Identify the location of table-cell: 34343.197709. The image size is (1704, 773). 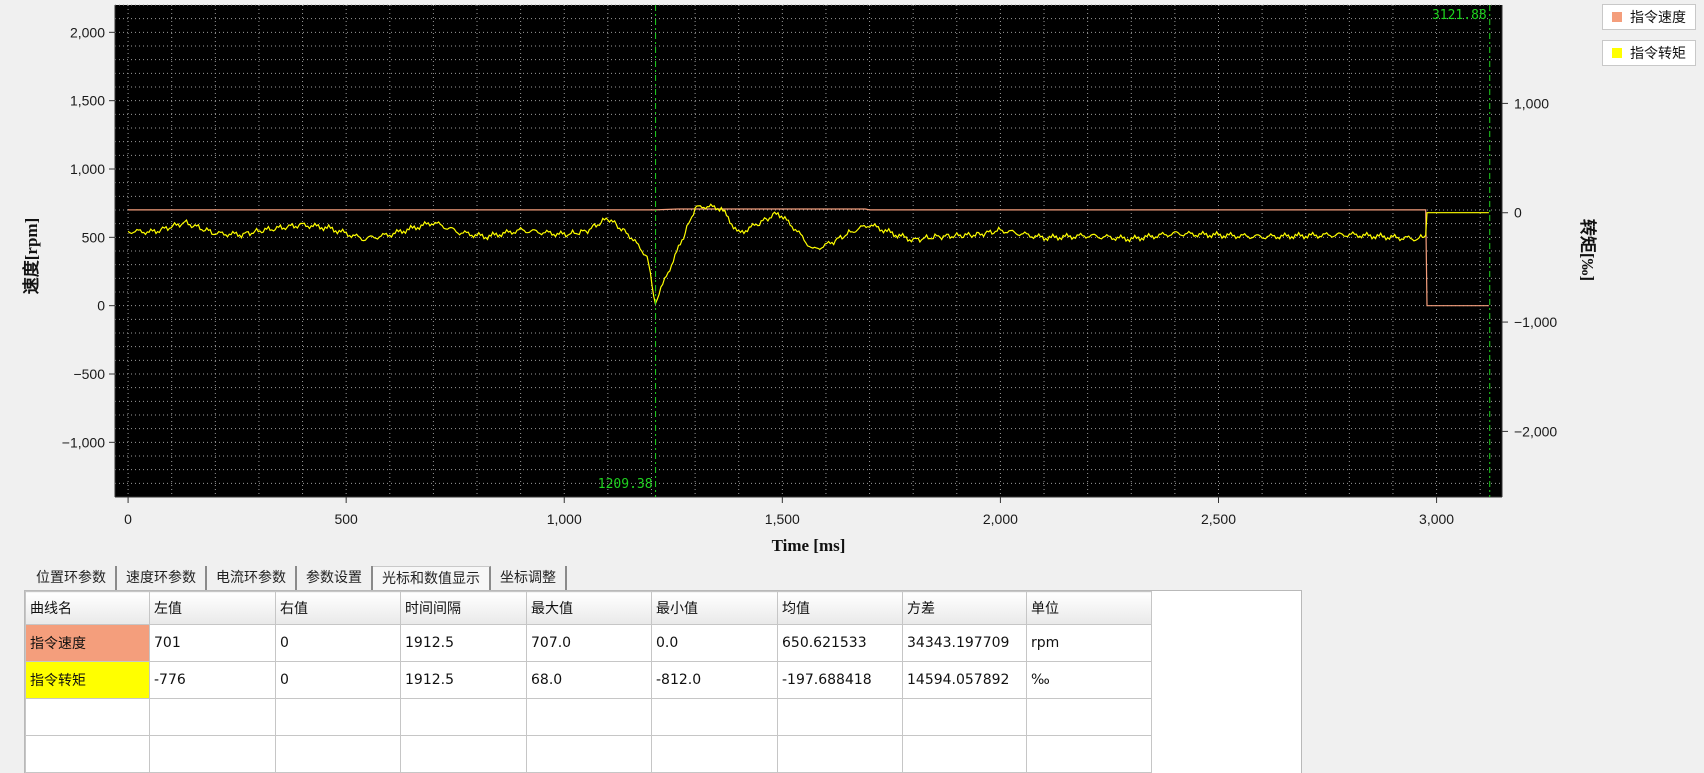
(964, 643).